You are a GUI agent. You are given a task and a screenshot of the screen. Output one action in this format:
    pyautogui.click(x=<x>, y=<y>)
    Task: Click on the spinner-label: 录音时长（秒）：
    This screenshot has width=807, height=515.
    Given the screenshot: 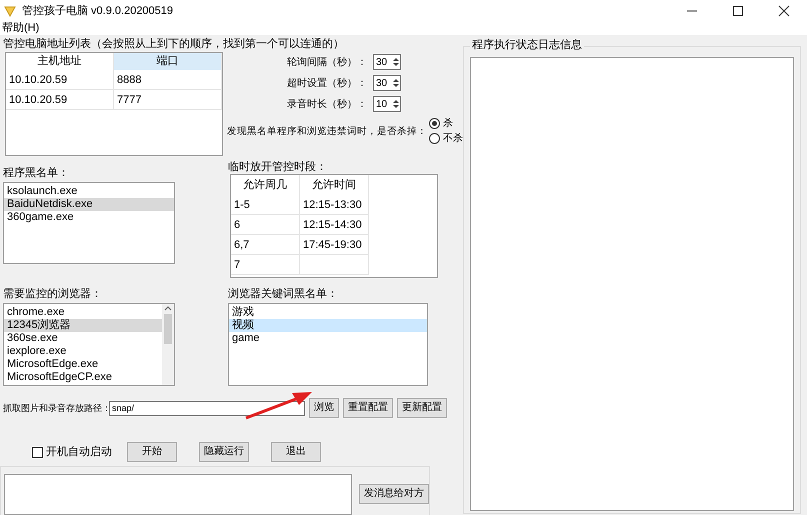 What is the action you would take?
    pyautogui.click(x=327, y=104)
    